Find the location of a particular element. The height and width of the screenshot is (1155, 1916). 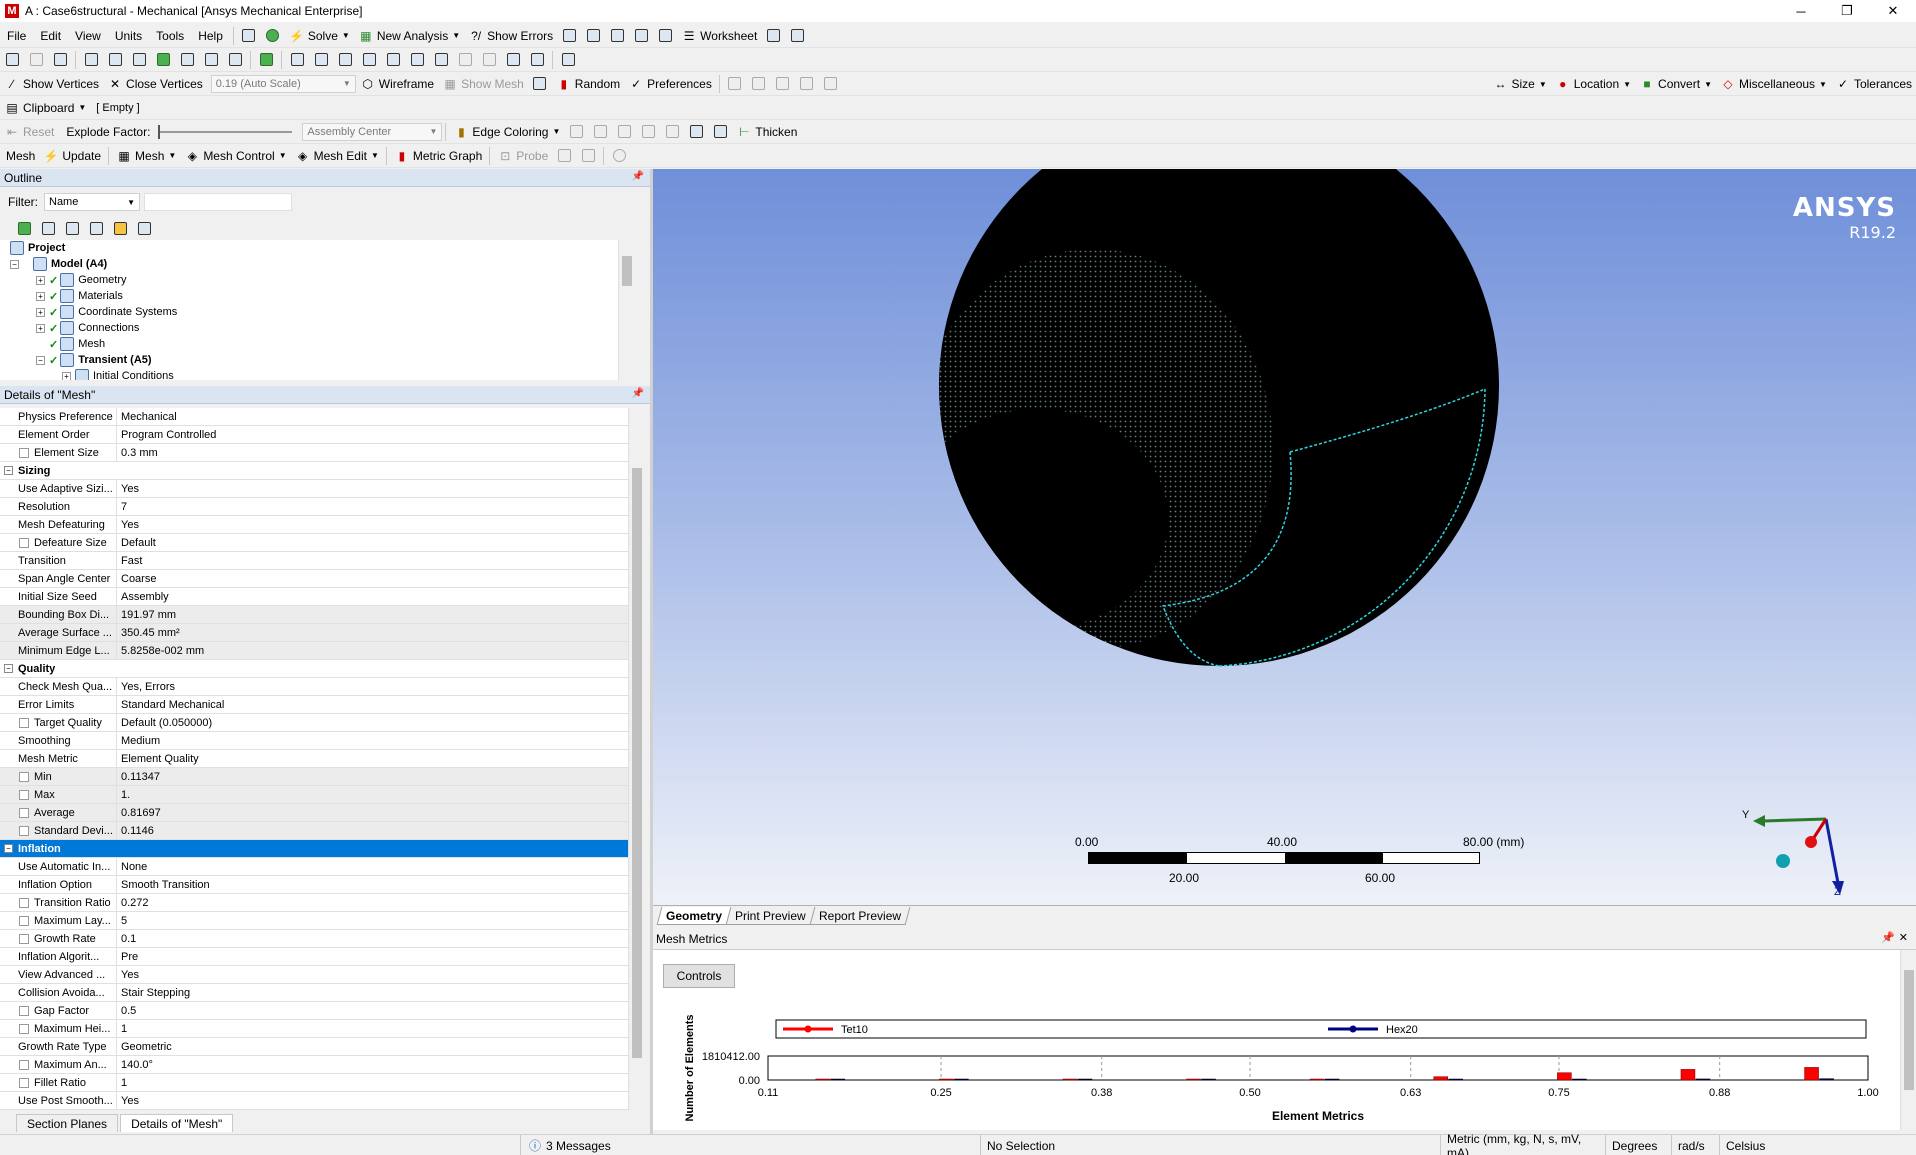

color-icon is located at coordinates (540, 84).